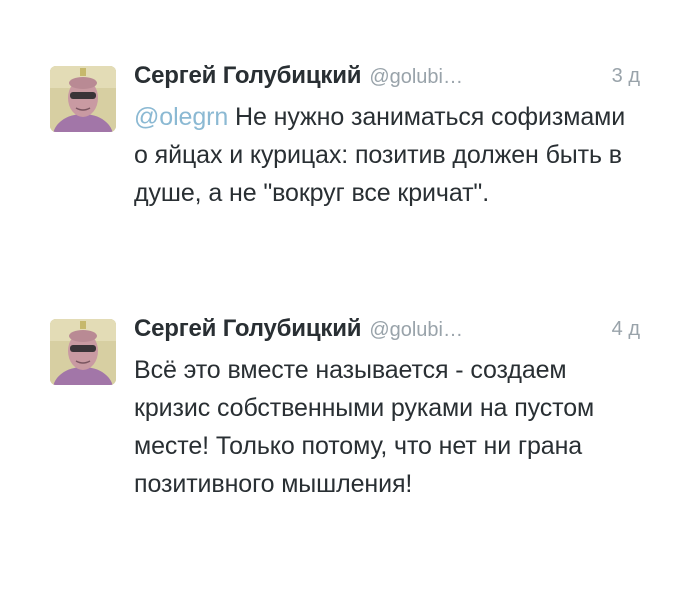  Describe the element at coordinates (626, 329) in the screenshot. I see `tweet-timestamp: 4 д` at that location.